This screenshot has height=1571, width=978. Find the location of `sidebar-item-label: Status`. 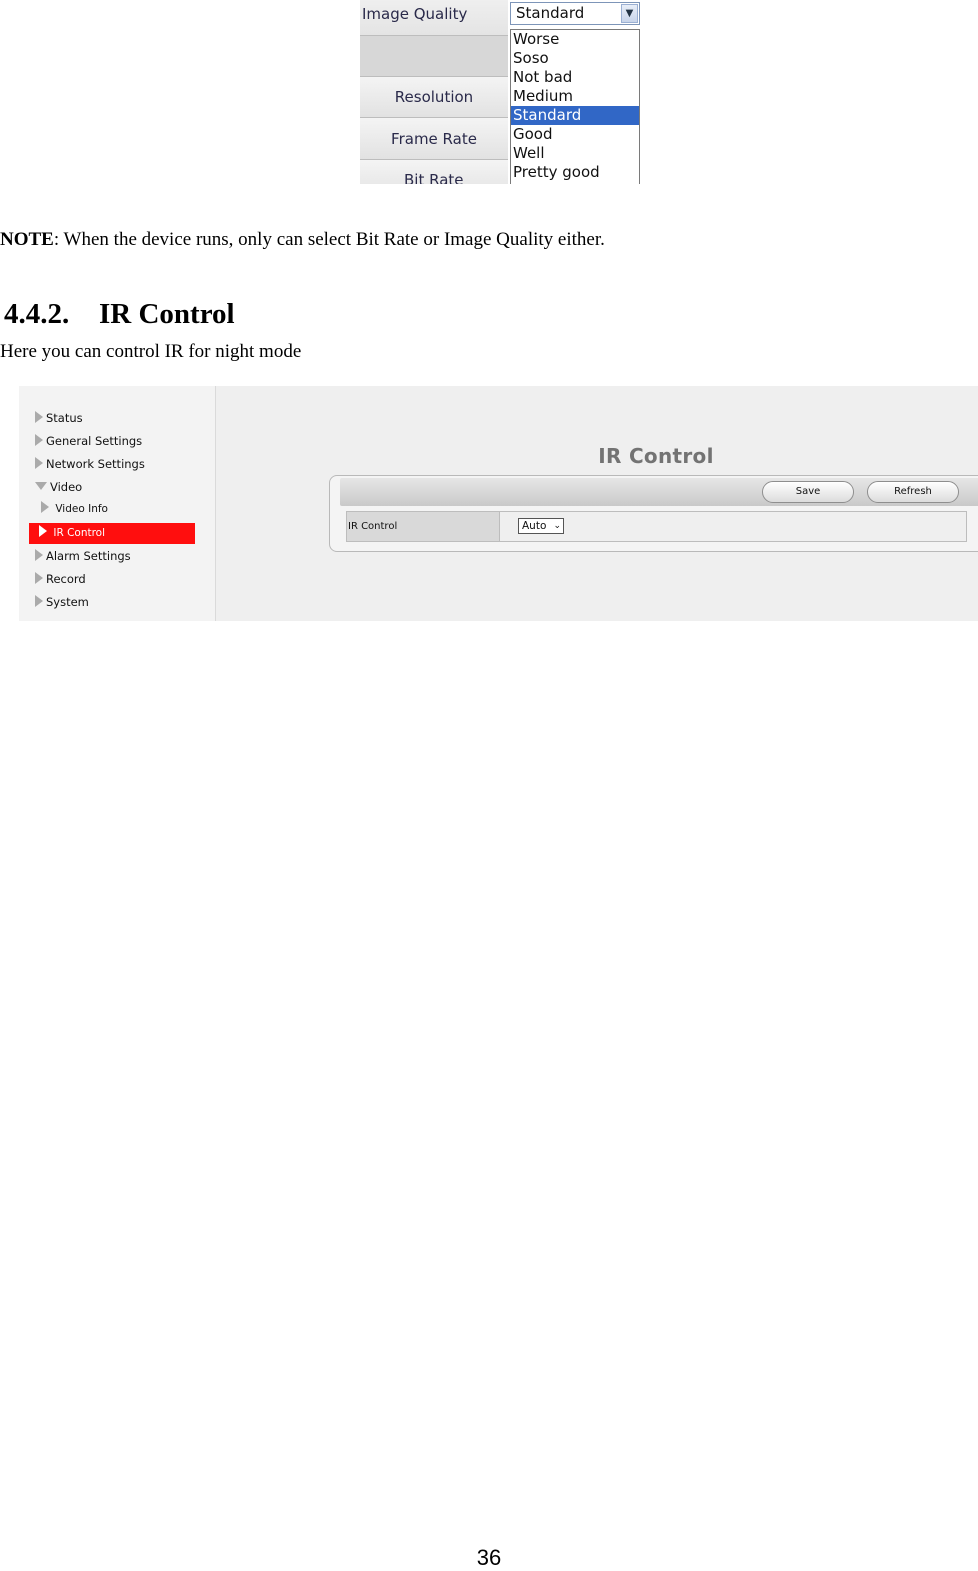

sidebar-item-label: Status is located at coordinates (64, 418).